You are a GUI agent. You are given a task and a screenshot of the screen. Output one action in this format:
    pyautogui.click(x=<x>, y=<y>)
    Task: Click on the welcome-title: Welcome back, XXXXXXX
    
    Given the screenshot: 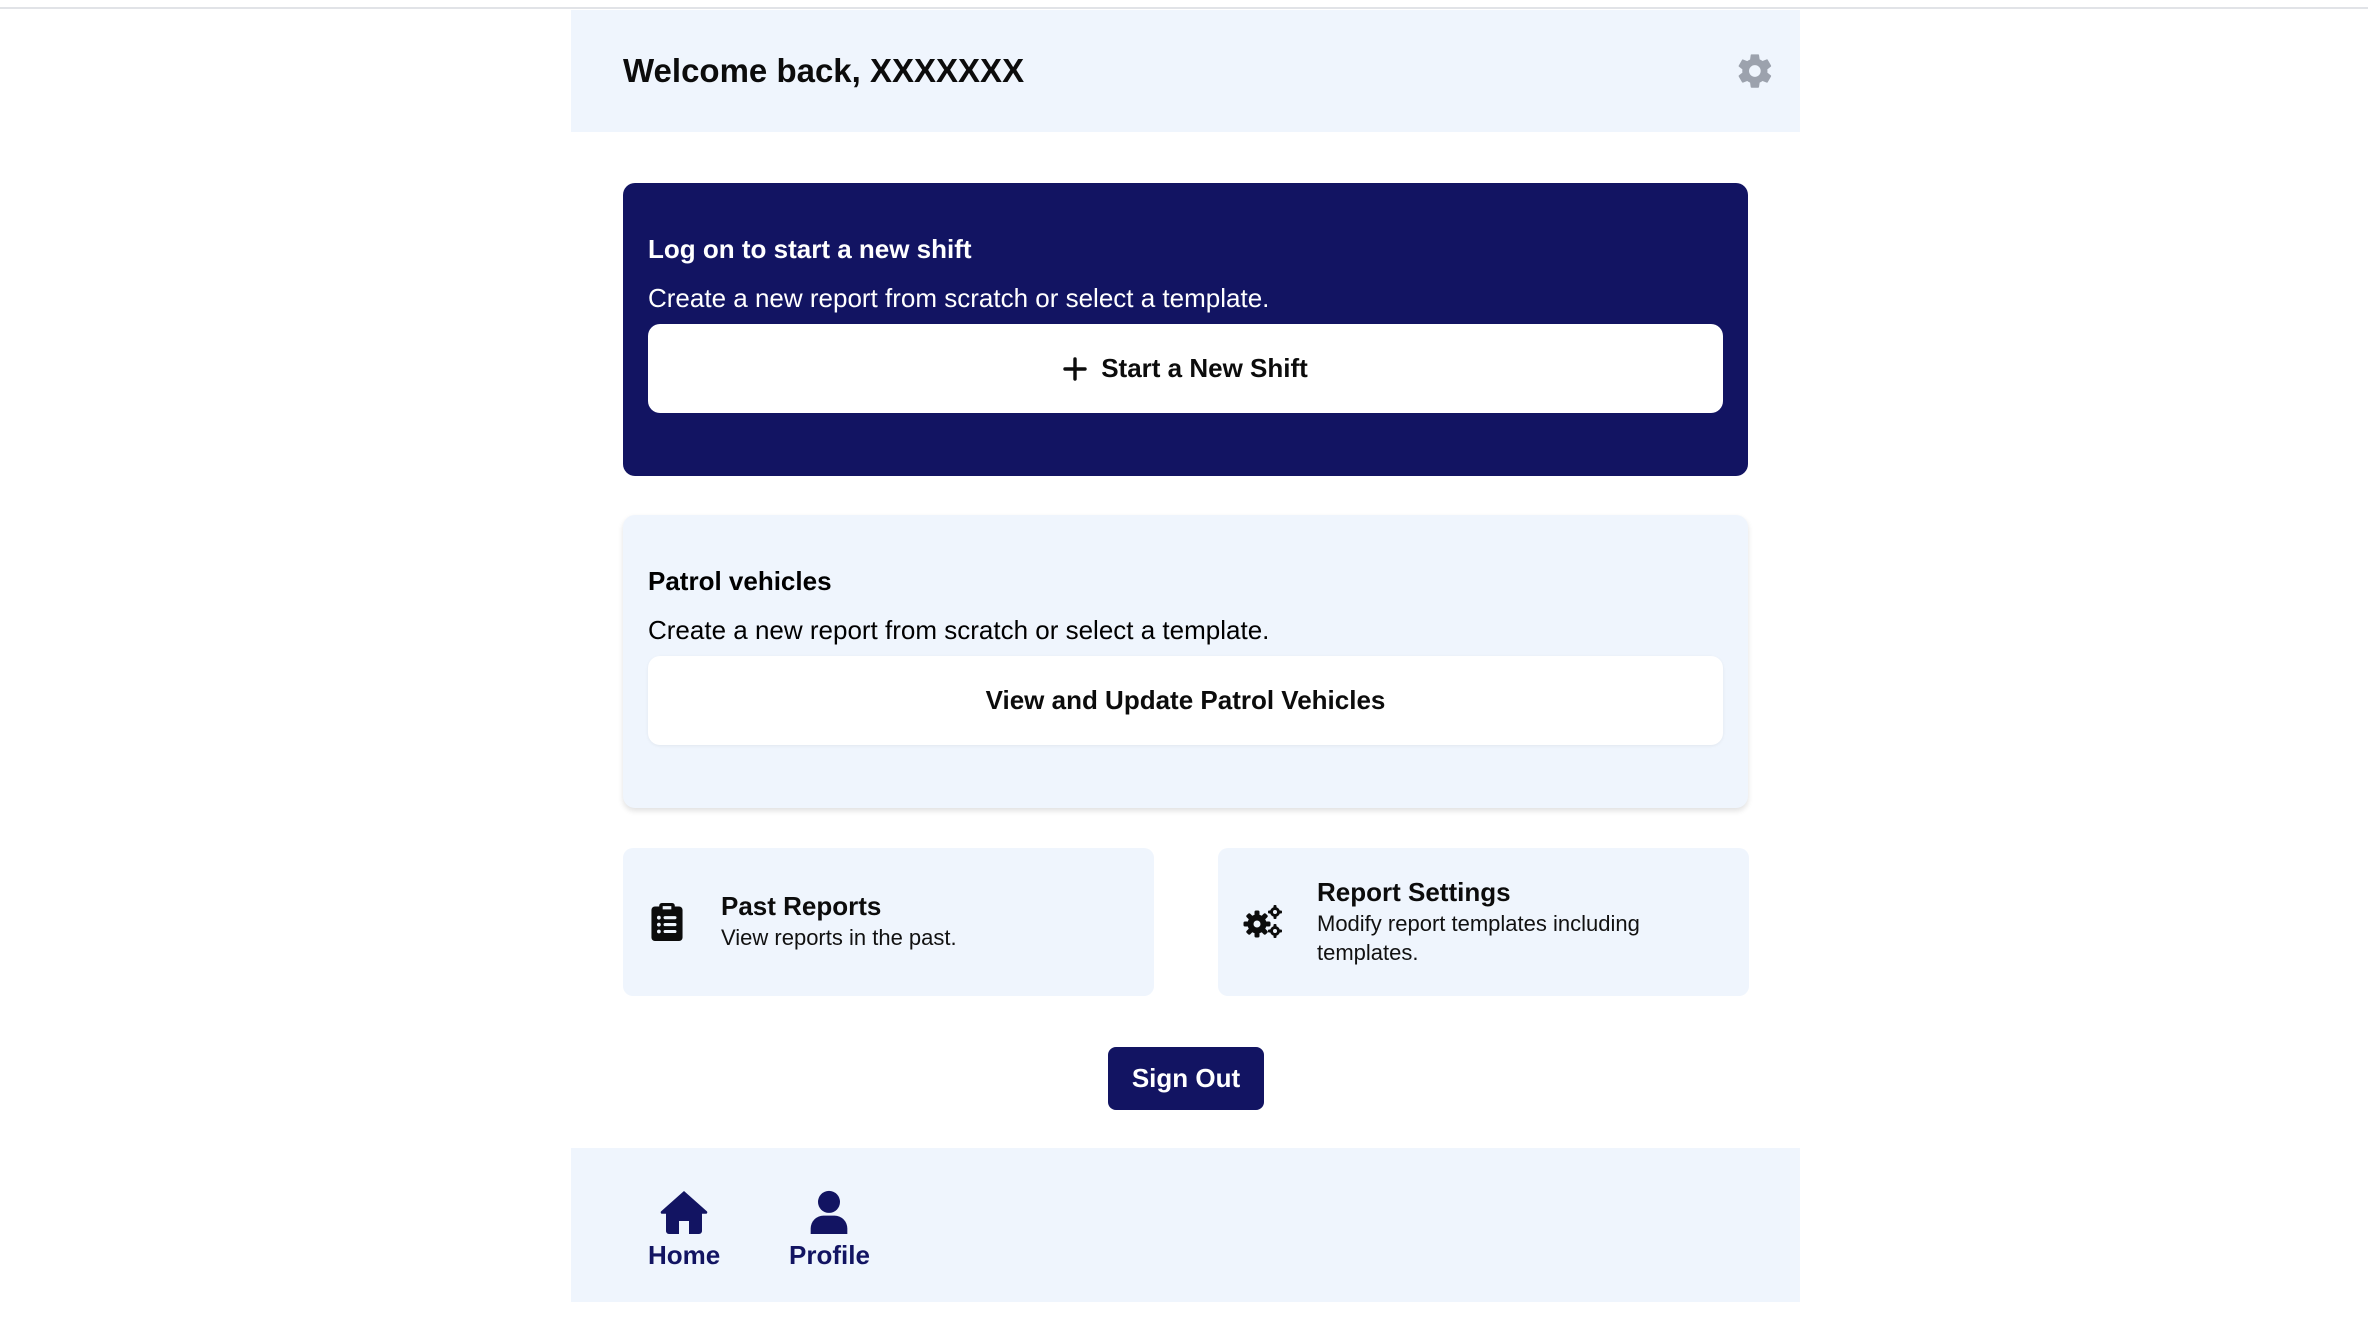 What is the action you would take?
    pyautogui.click(x=824, y=70)
    